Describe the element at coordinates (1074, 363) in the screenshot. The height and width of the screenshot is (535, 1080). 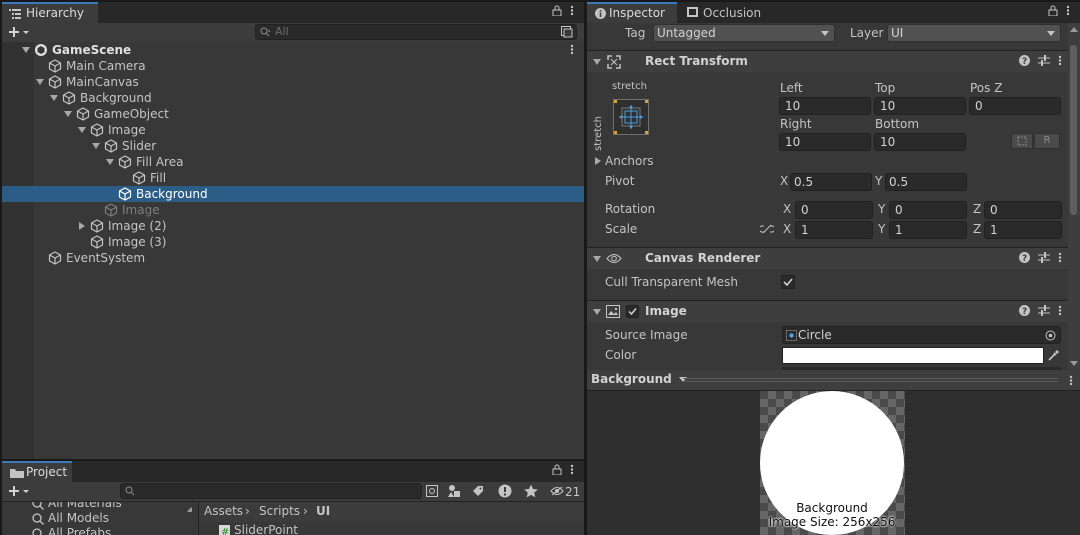
I see `scroll-down-arrow` at that location.